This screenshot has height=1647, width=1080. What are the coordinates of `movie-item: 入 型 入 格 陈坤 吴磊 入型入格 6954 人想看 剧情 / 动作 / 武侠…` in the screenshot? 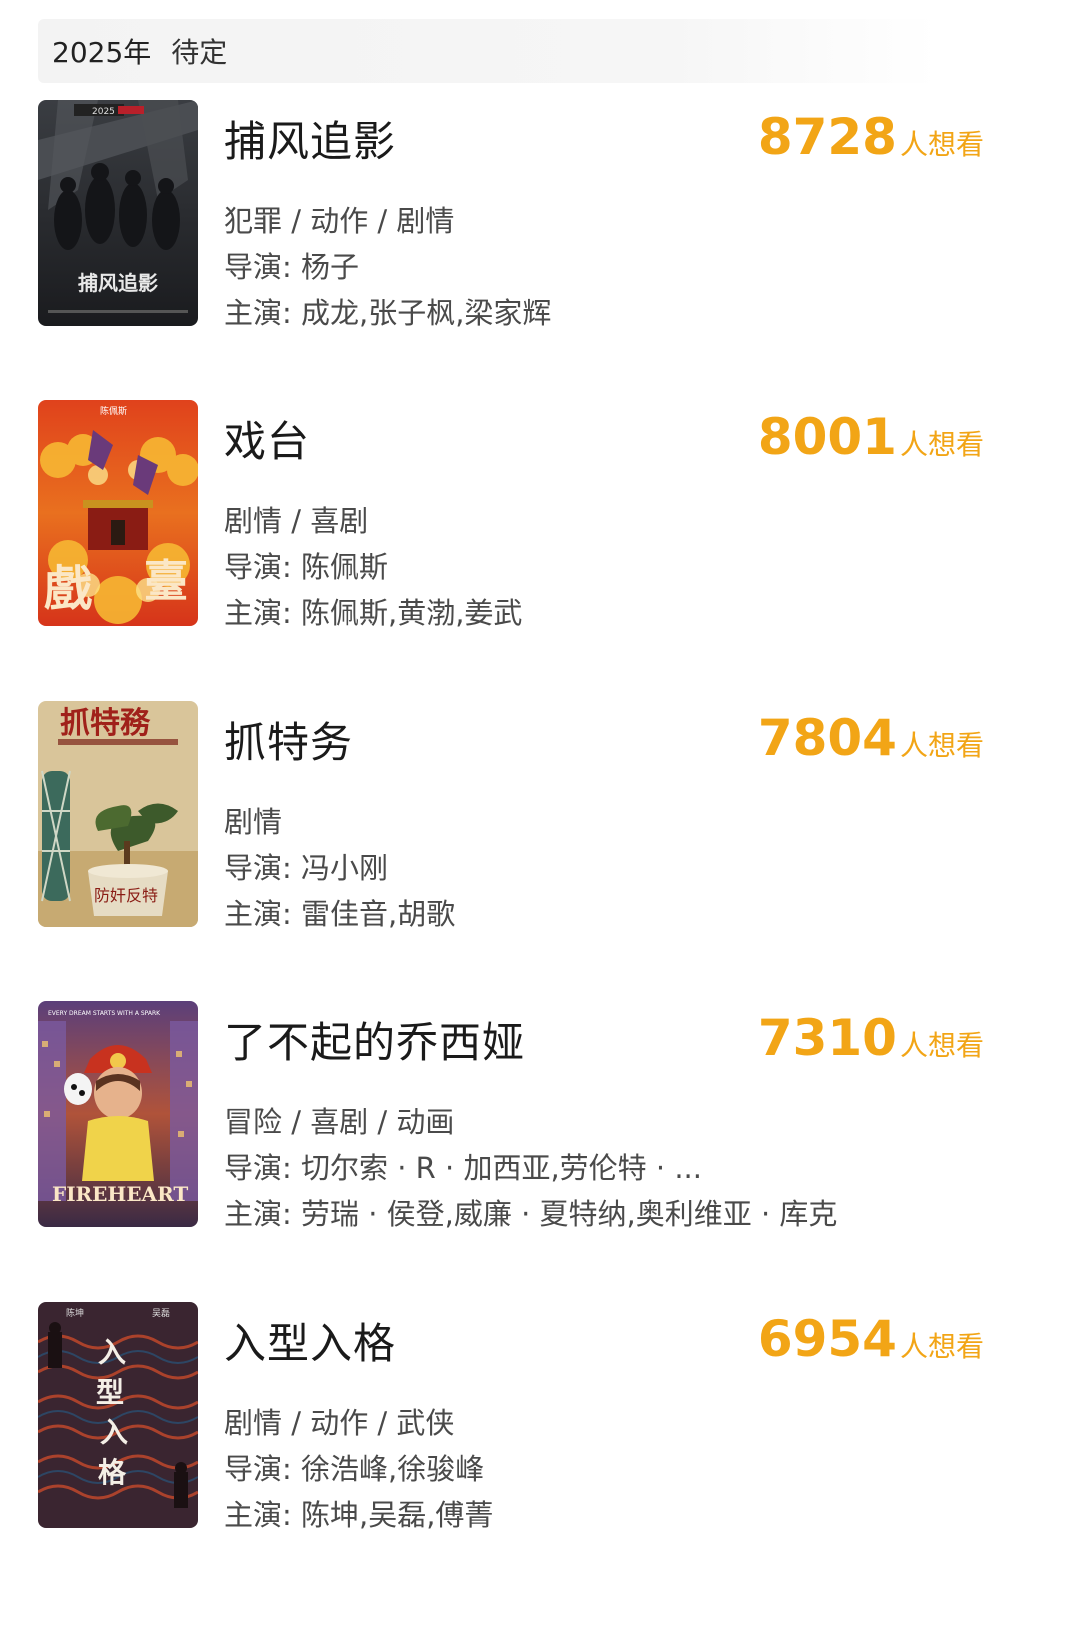 It's located at (538, 1417).